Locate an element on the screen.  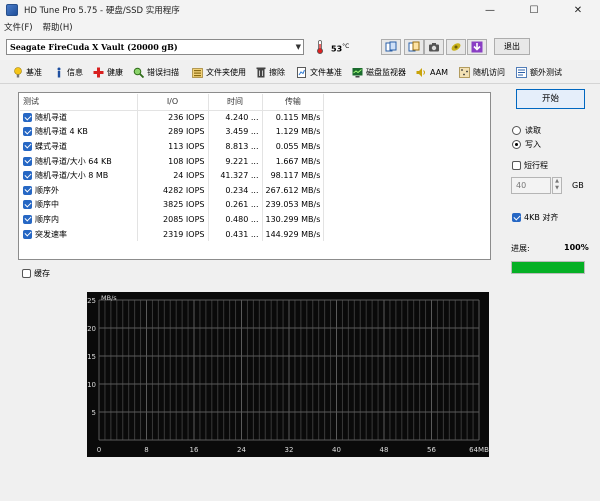
table-row: 突发速率 2319 IOPS 0.431 ... 144.929 MB/s is located at coordinates (172, 234).